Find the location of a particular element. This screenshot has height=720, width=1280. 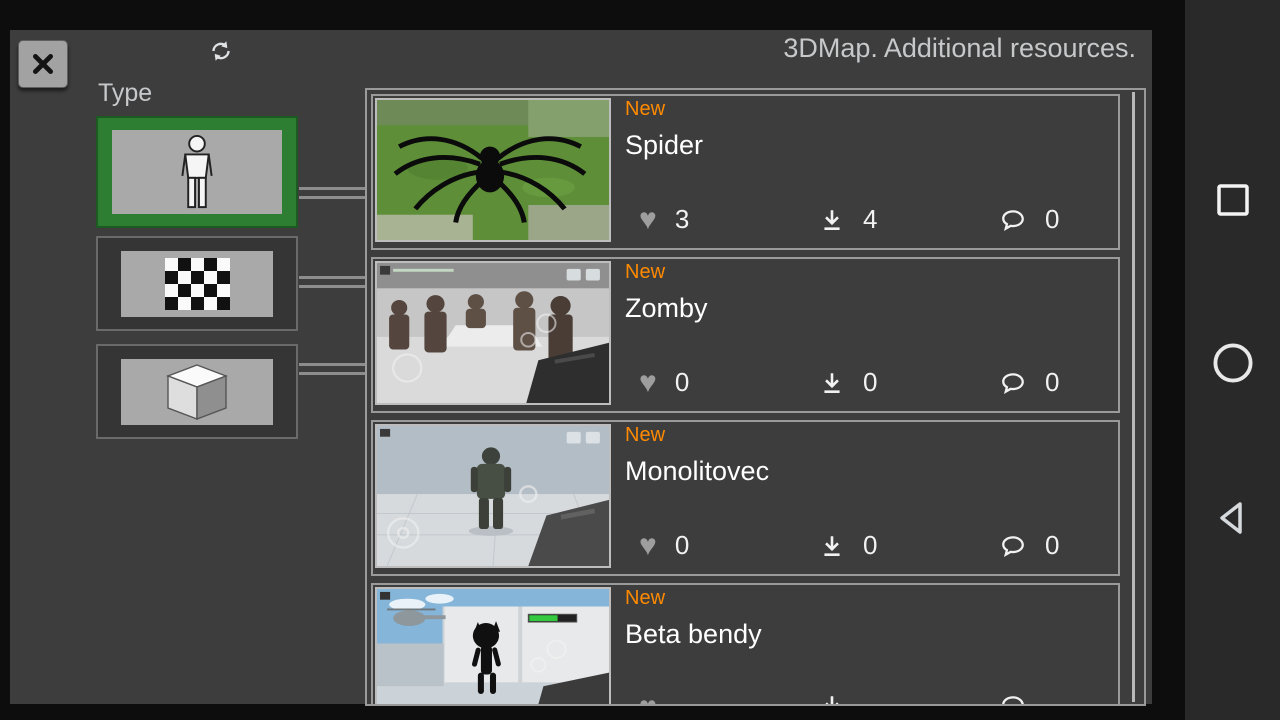

thumbnail-zomby is located at coordinates (493, 333).